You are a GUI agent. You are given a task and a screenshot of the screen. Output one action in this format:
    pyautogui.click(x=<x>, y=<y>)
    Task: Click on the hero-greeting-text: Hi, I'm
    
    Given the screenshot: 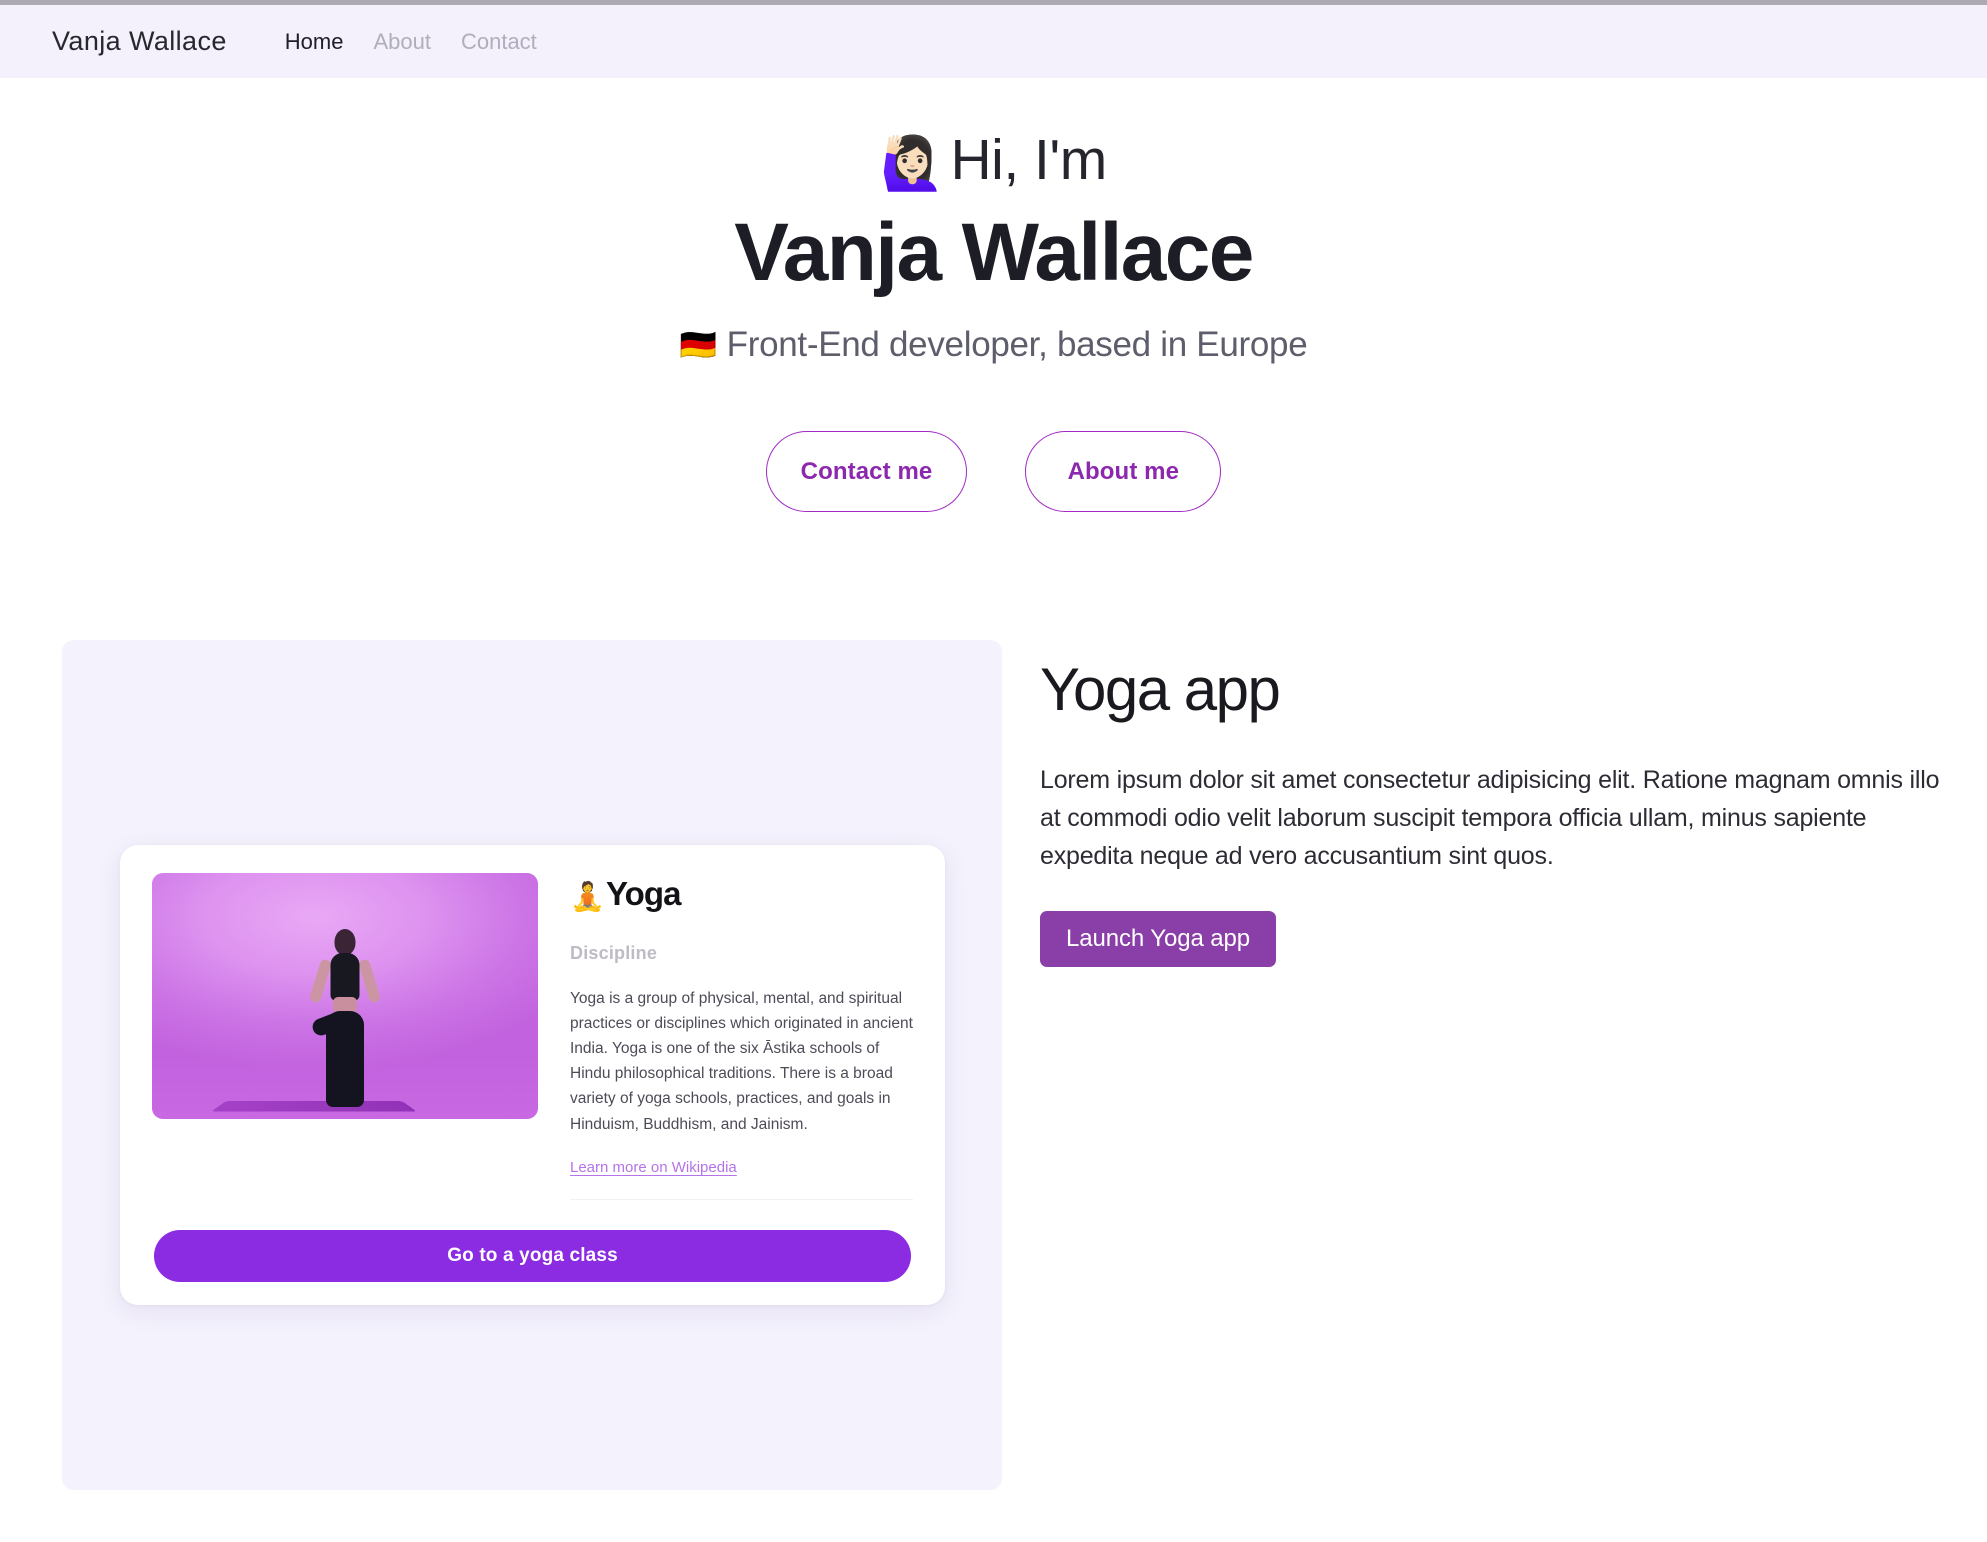 What is the action you would take?
    pyautogui.click(x=1029, y=160)
    